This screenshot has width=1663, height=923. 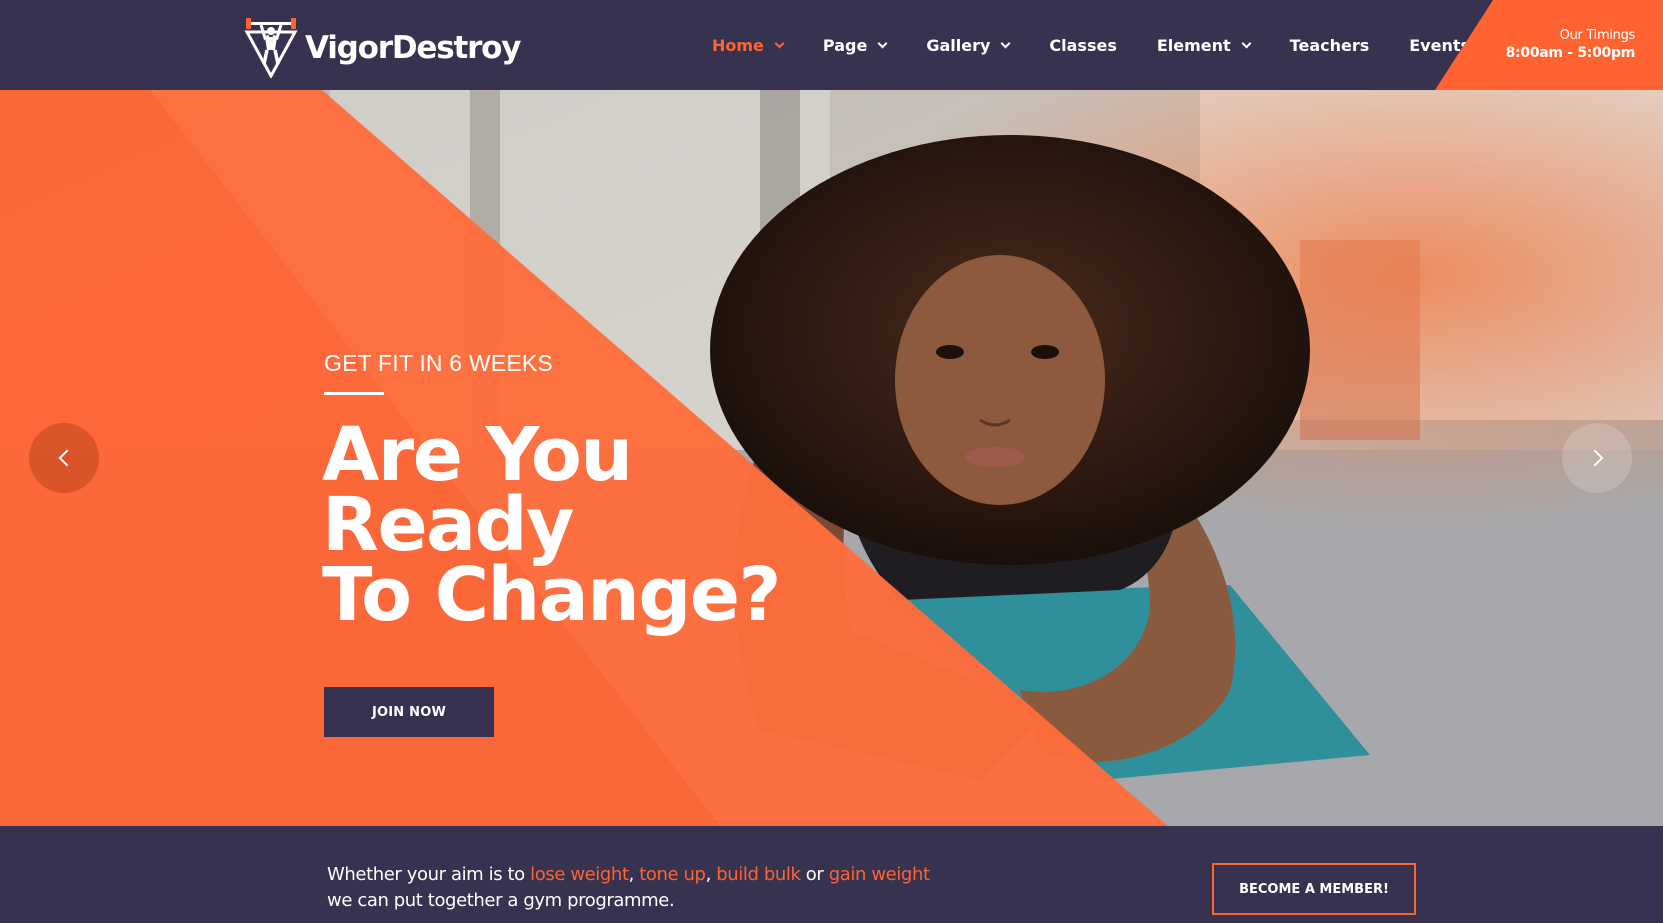 What do you see at coordinates (409, 712) in the screenshot?
I see `join-now-button: JOIN NOW` at bounding box center [409, 712].